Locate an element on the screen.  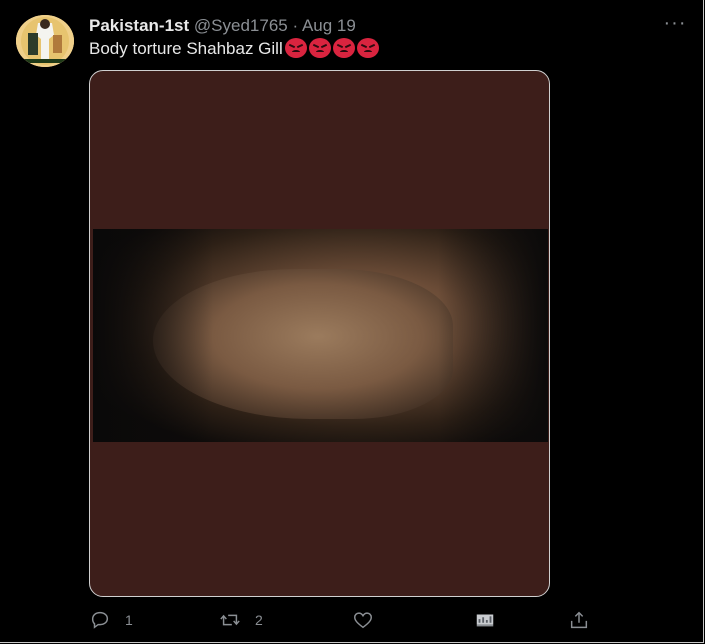
tweet-header: Pakistan-1st @Syed1765 · Aug 19 is located at coordinates (222, 26).